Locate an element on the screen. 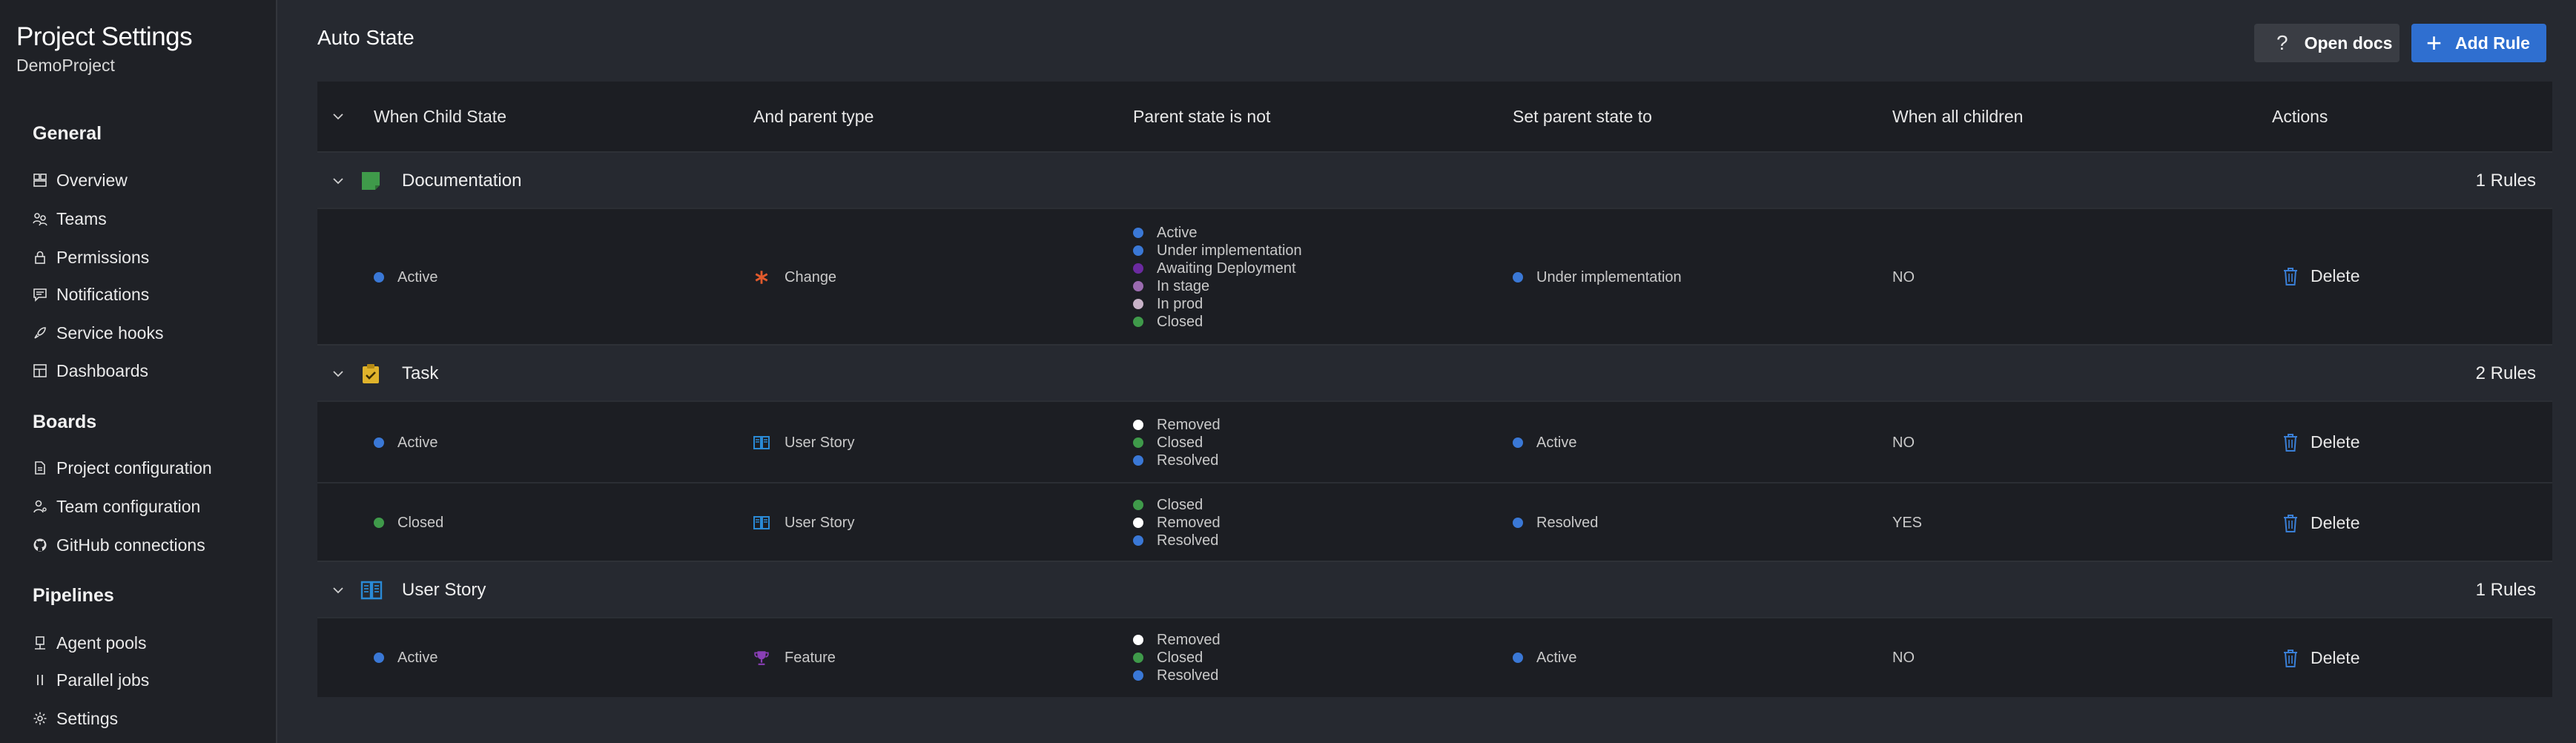 The width and height of the screenshot is (2576, 743). parent-type-label: Feature is located at coordinates (810, 657).